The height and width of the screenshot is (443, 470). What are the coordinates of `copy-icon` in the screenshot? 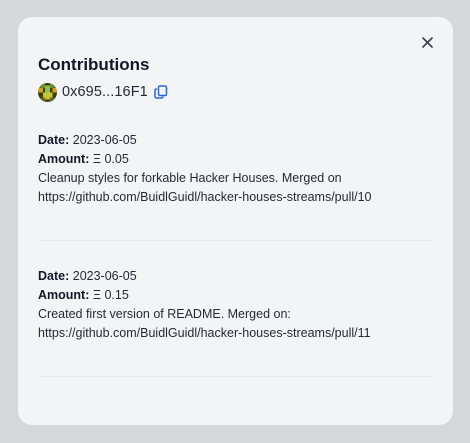 It's located at (161, 92).